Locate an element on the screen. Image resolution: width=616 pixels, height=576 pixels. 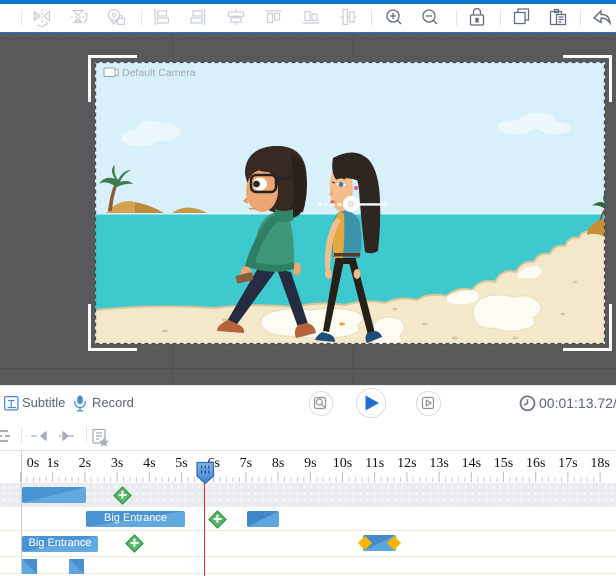
svg-text: 12s is located at coordinates (406, 463).